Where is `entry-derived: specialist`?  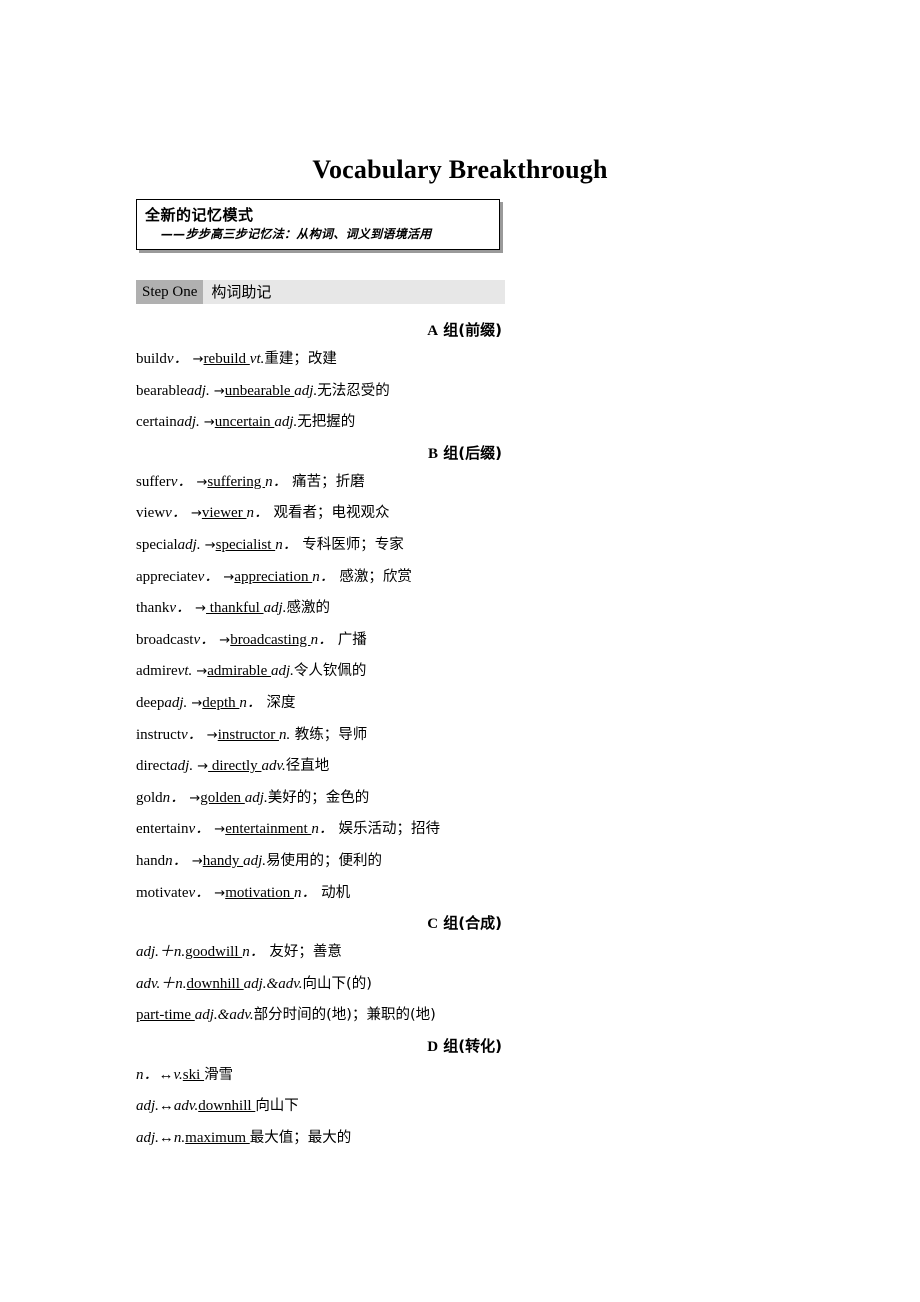
entry-derived: specialist is located at coordinates (245, 544).